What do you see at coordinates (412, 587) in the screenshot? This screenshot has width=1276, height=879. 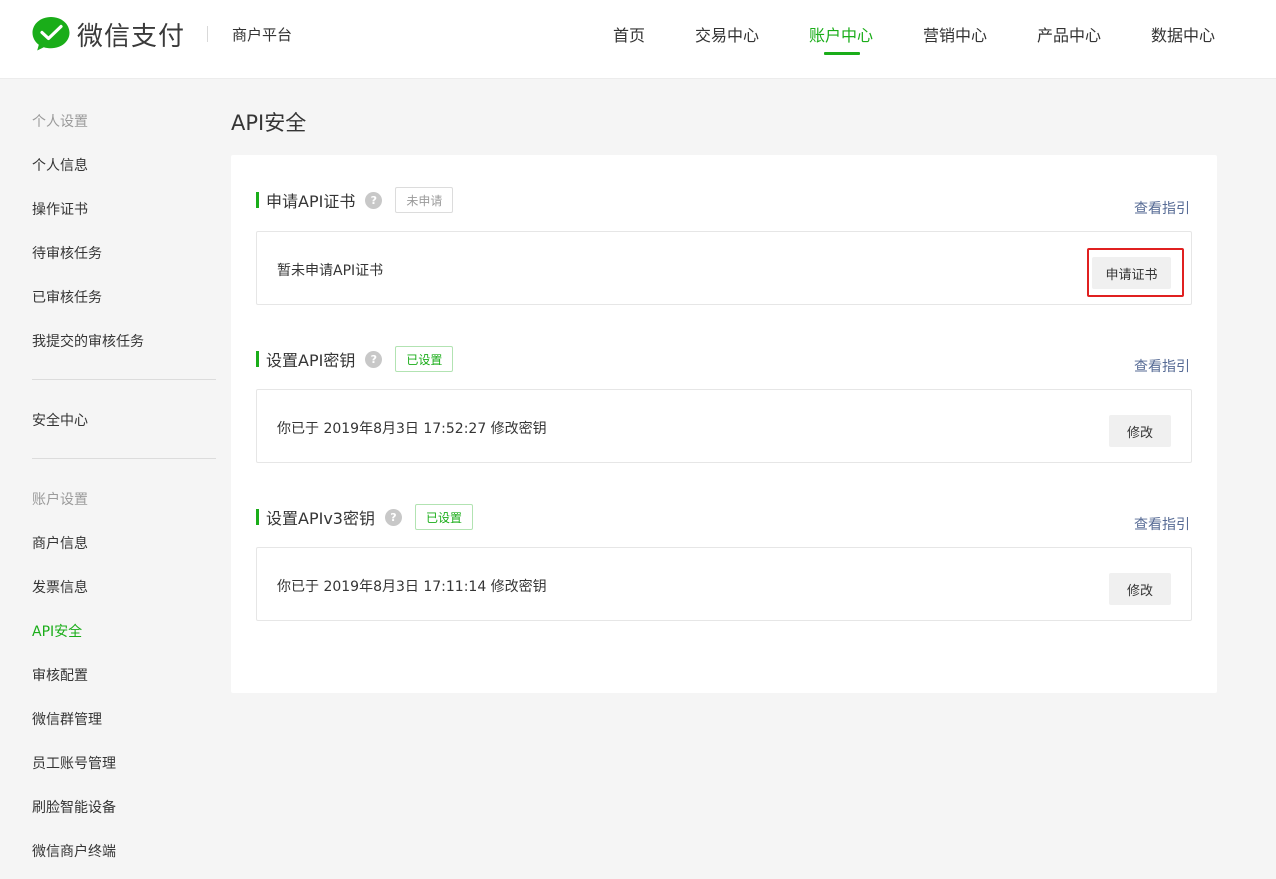 I see `apiv3-key-modified-text: 你已于 2019年8月3日 17:11:14 修改密钥` at bounding box center [412, 587].